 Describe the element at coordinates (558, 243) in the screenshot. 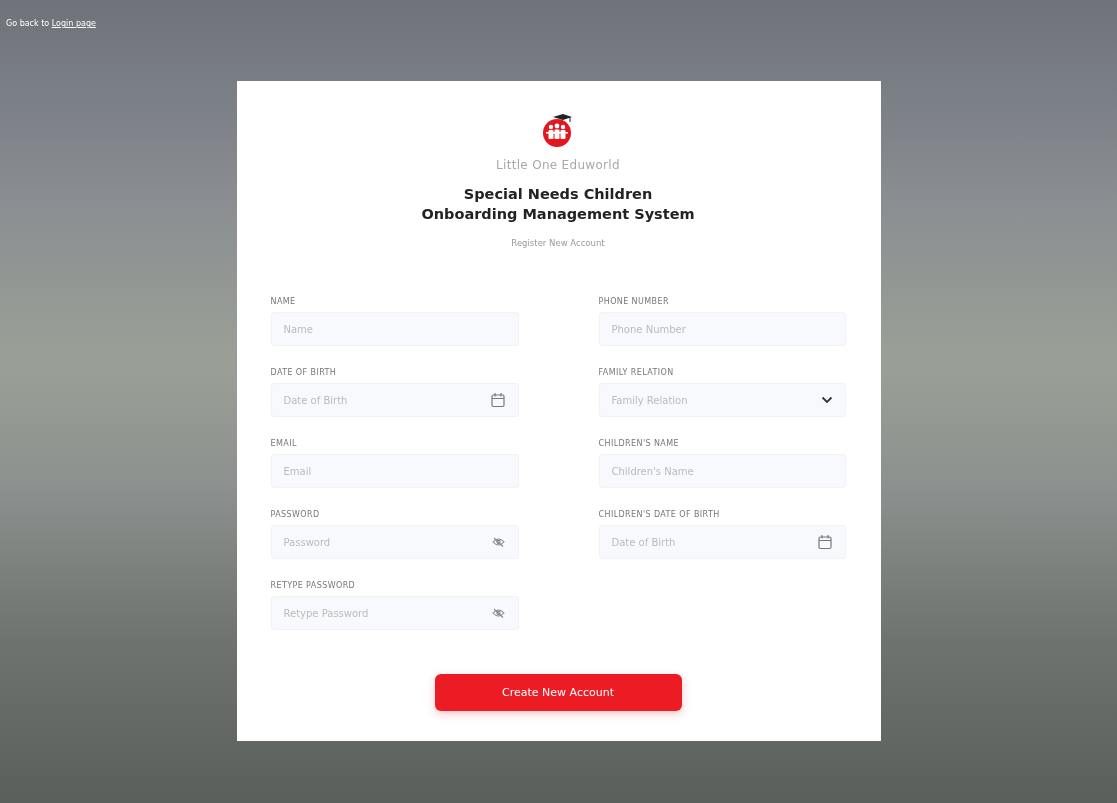

I see `form-subtitle: Register New Account` at that location.